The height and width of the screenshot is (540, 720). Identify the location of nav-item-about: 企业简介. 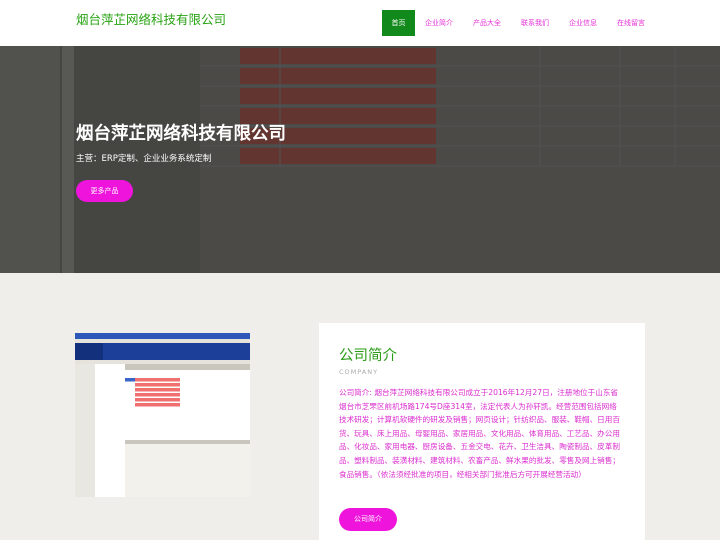
(439, 23).